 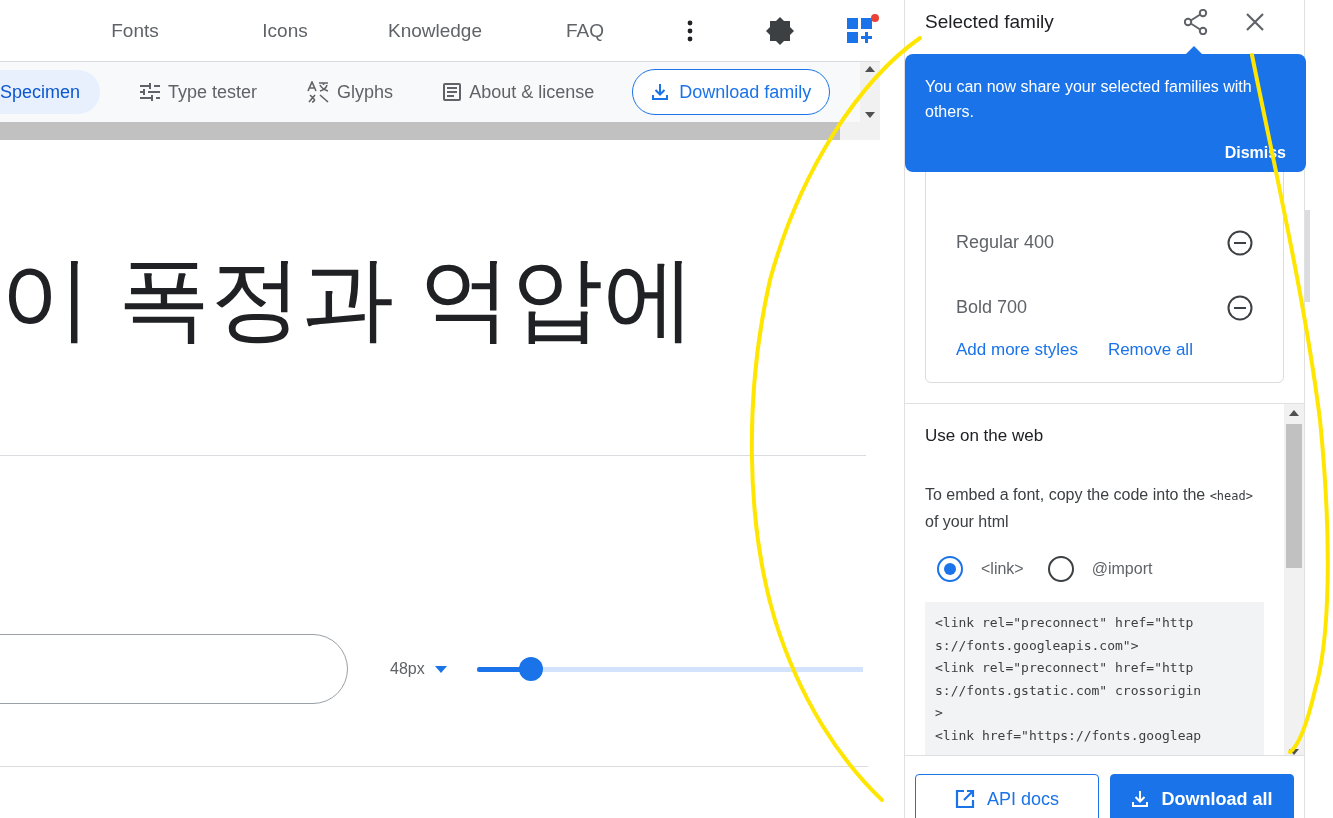 I want to click on code-line: >, so click(x=939, y=713).